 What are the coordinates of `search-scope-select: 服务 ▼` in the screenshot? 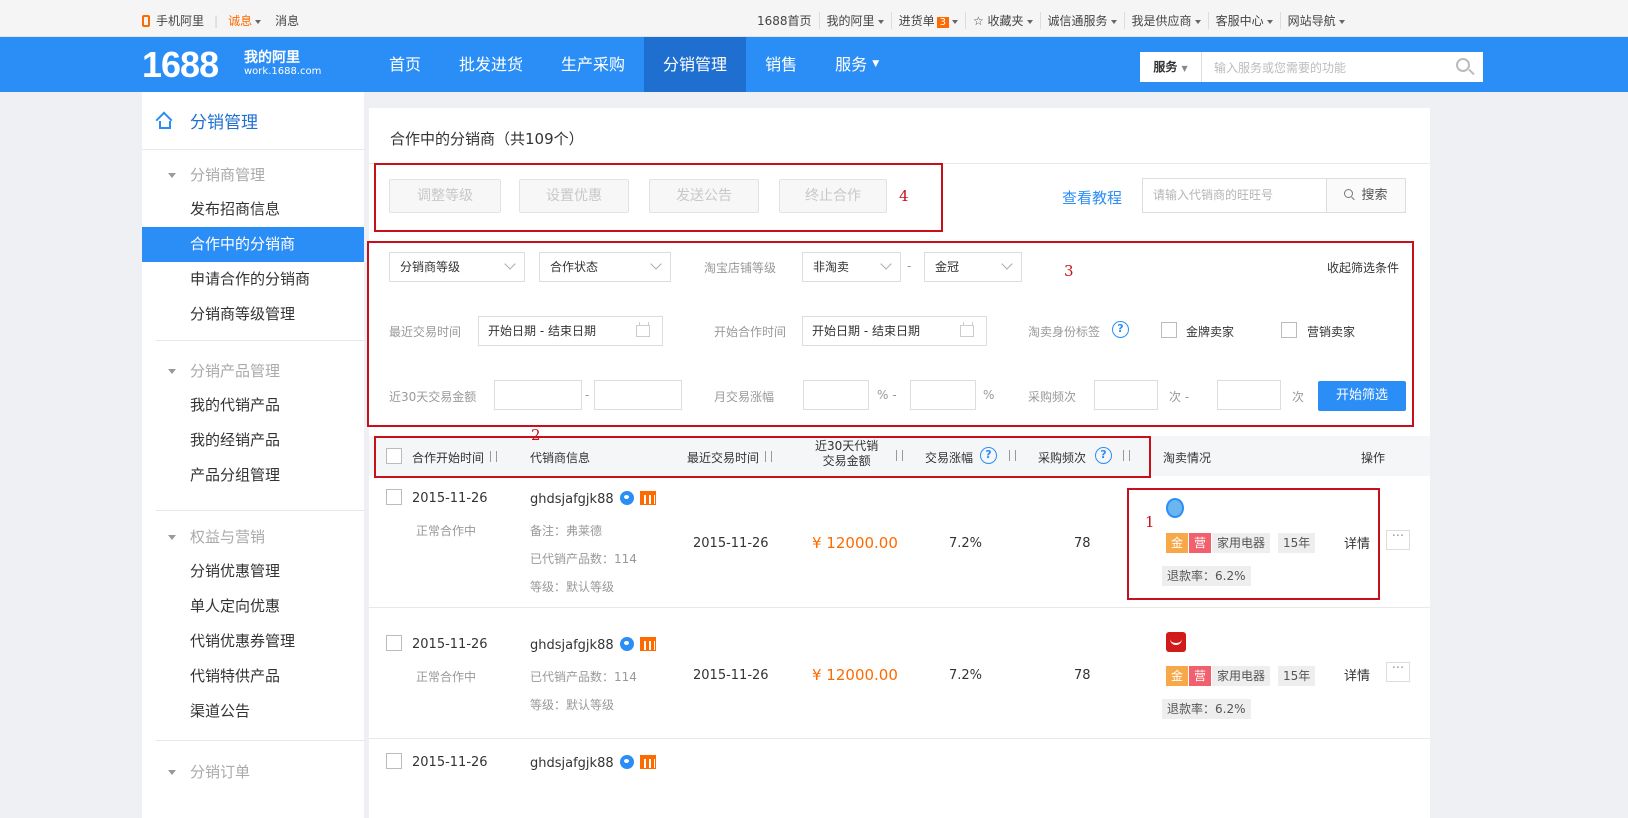 It's located at (1171, 67).